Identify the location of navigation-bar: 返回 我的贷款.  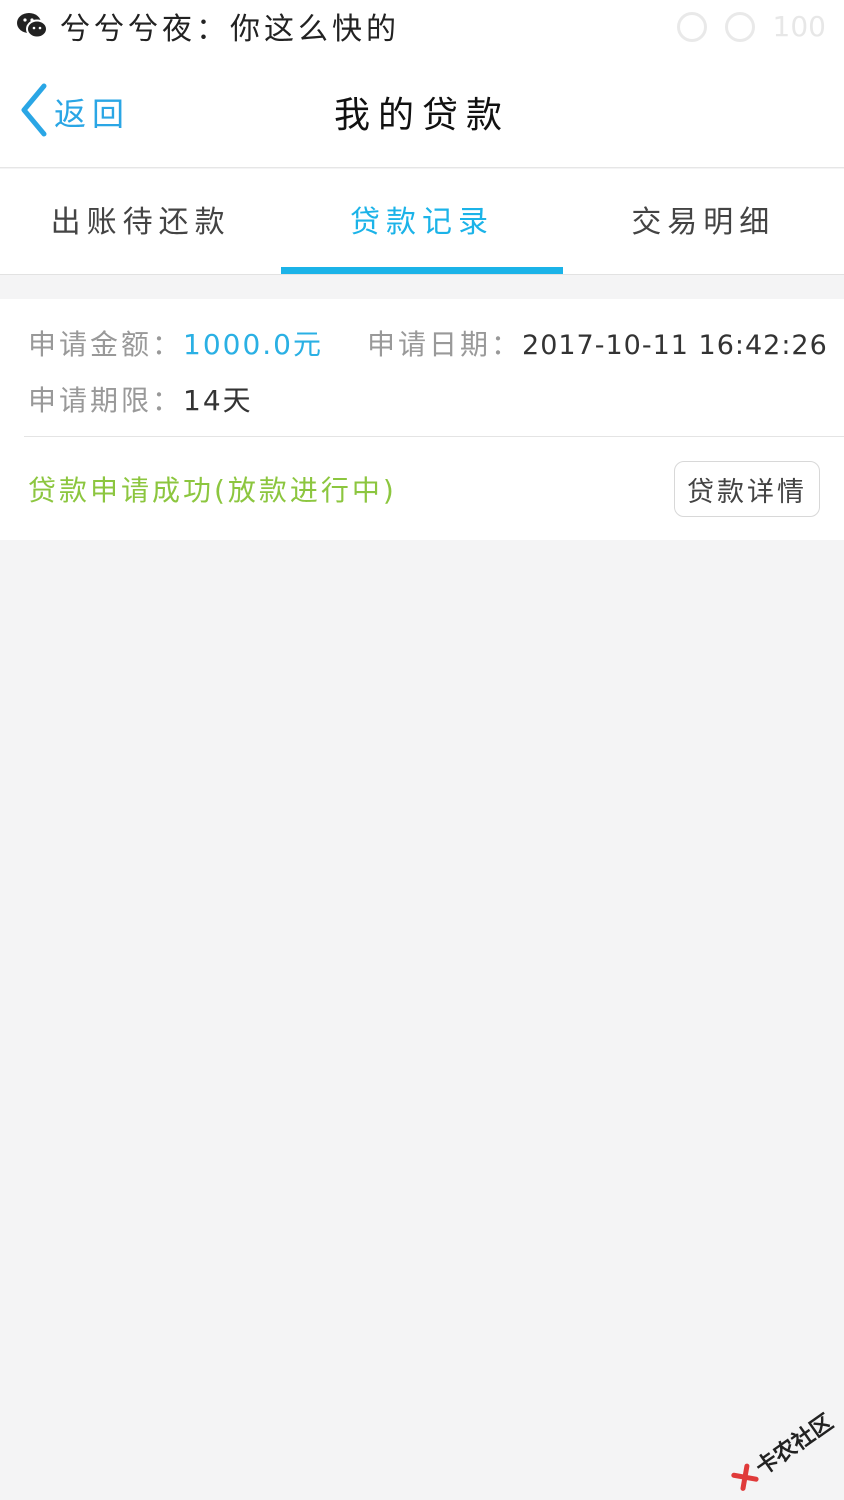
(422, 110).